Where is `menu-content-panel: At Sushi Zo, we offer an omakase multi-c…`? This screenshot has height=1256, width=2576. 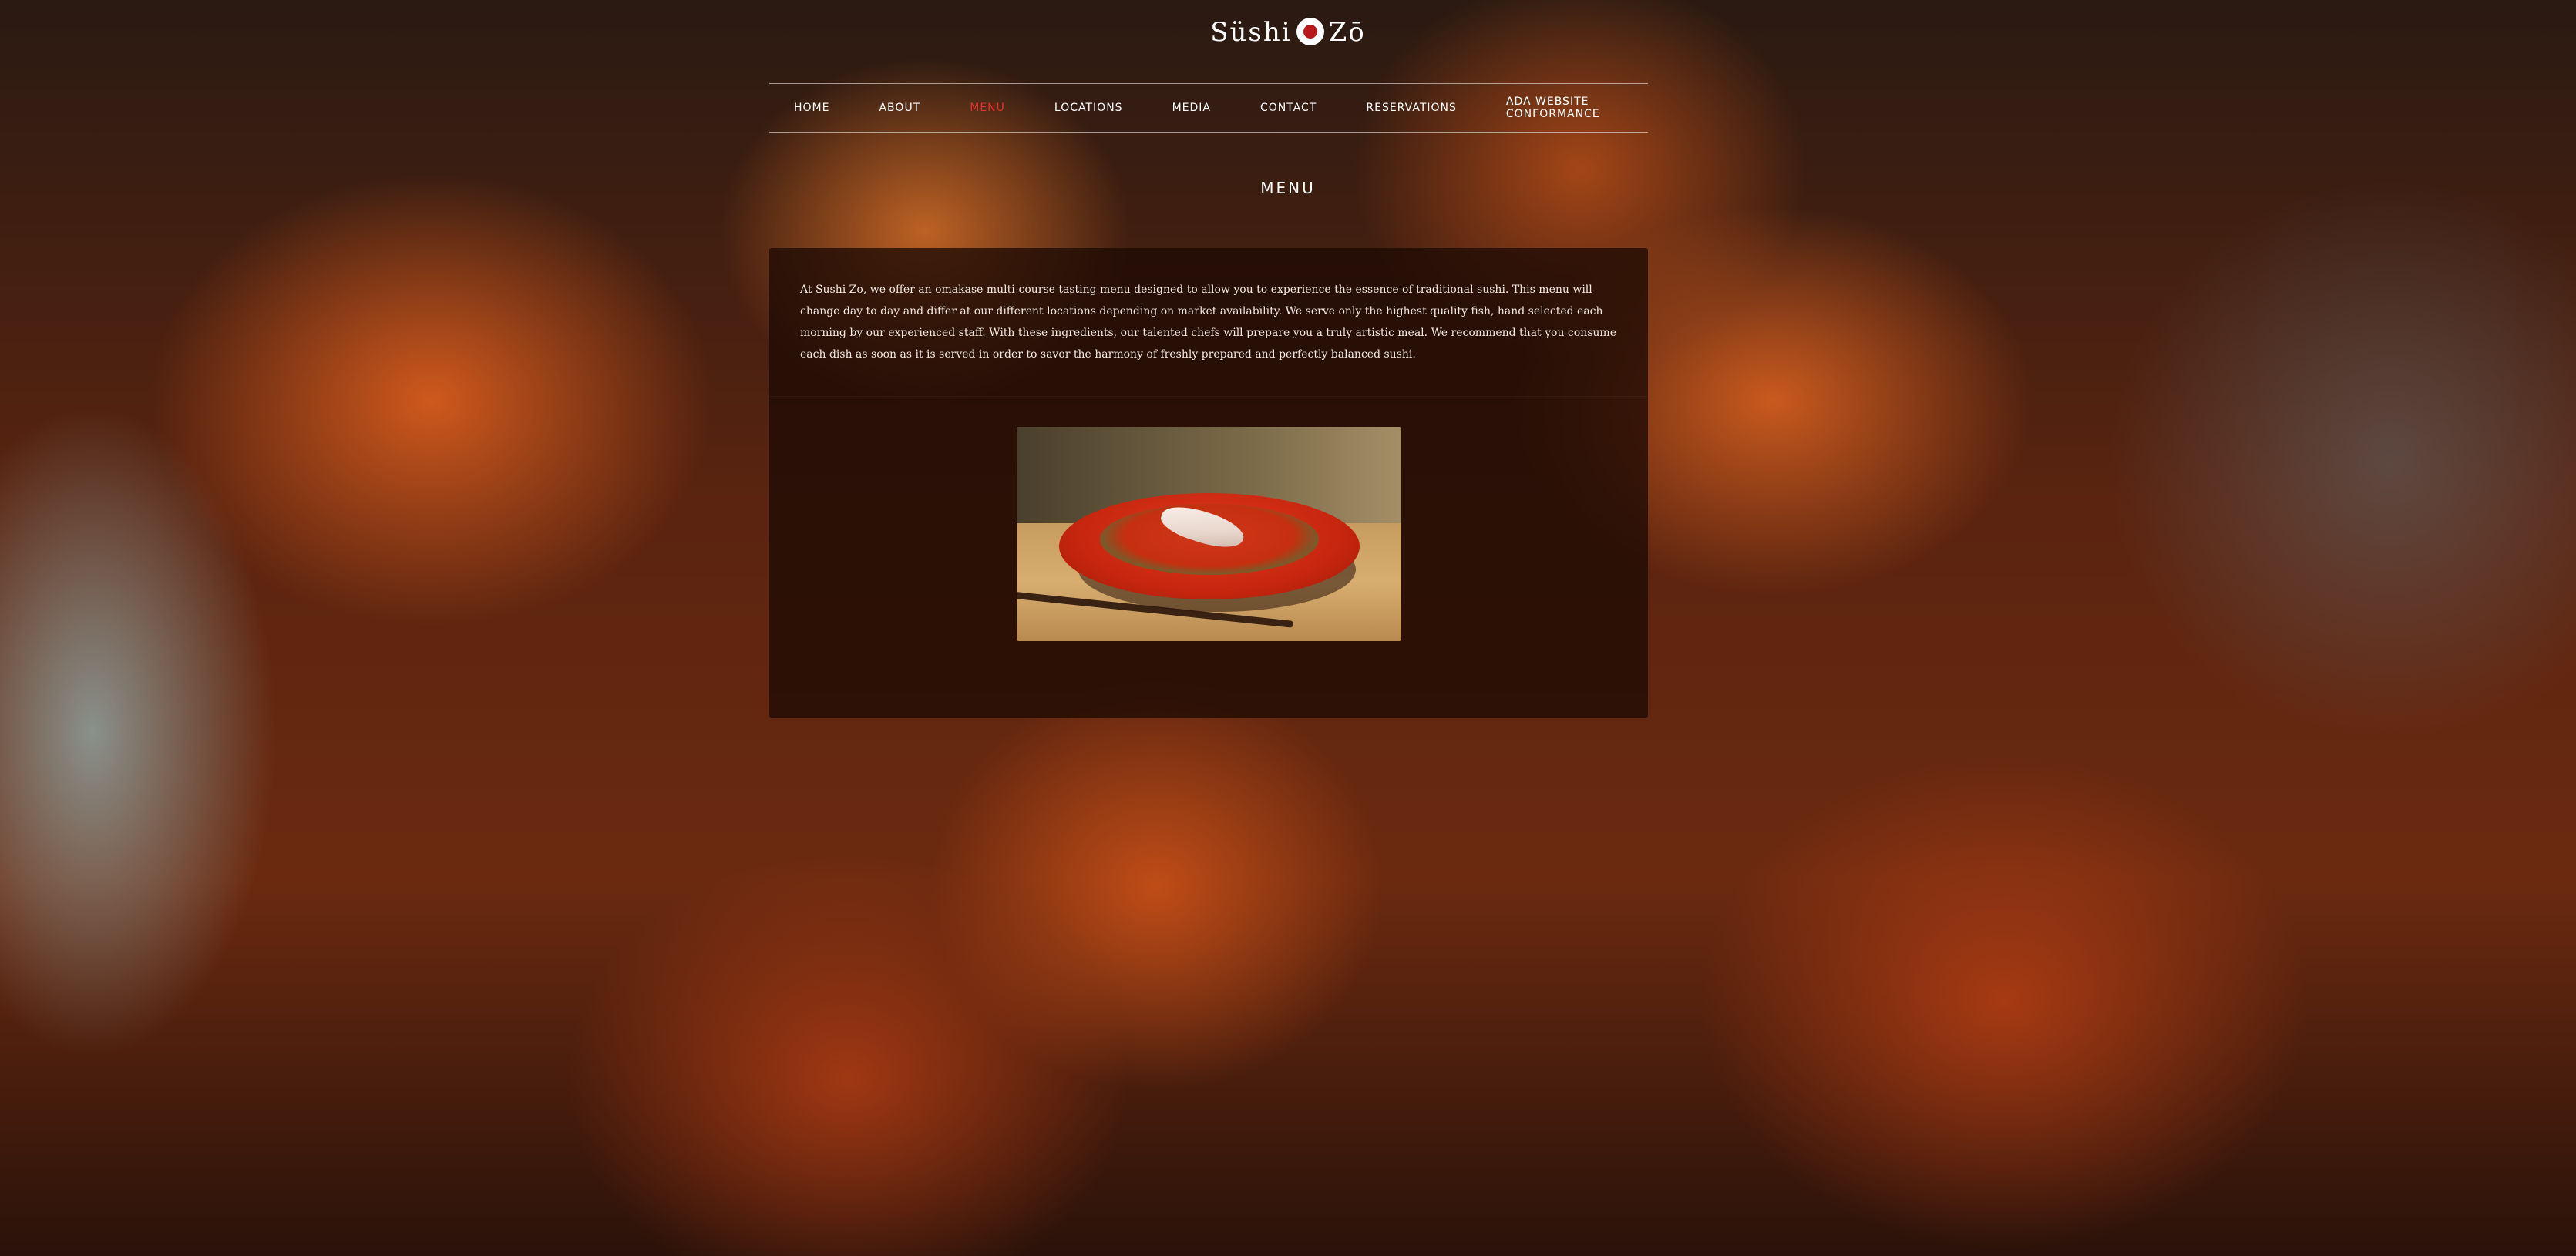 menu-content-panel: At Sushi Zo, we offer an omakase multi-c… is located at coordinates (1208, 483).